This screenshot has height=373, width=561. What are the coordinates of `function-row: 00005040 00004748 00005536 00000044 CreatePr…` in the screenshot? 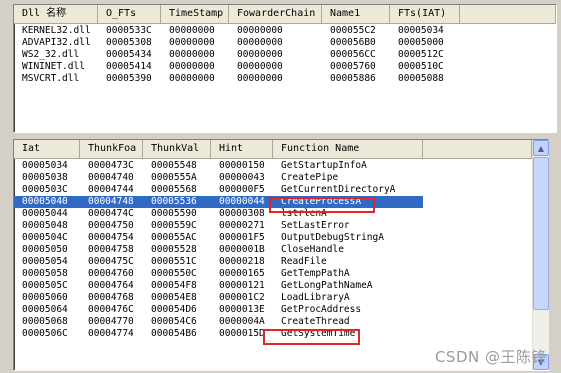 It's located at (218, 202).